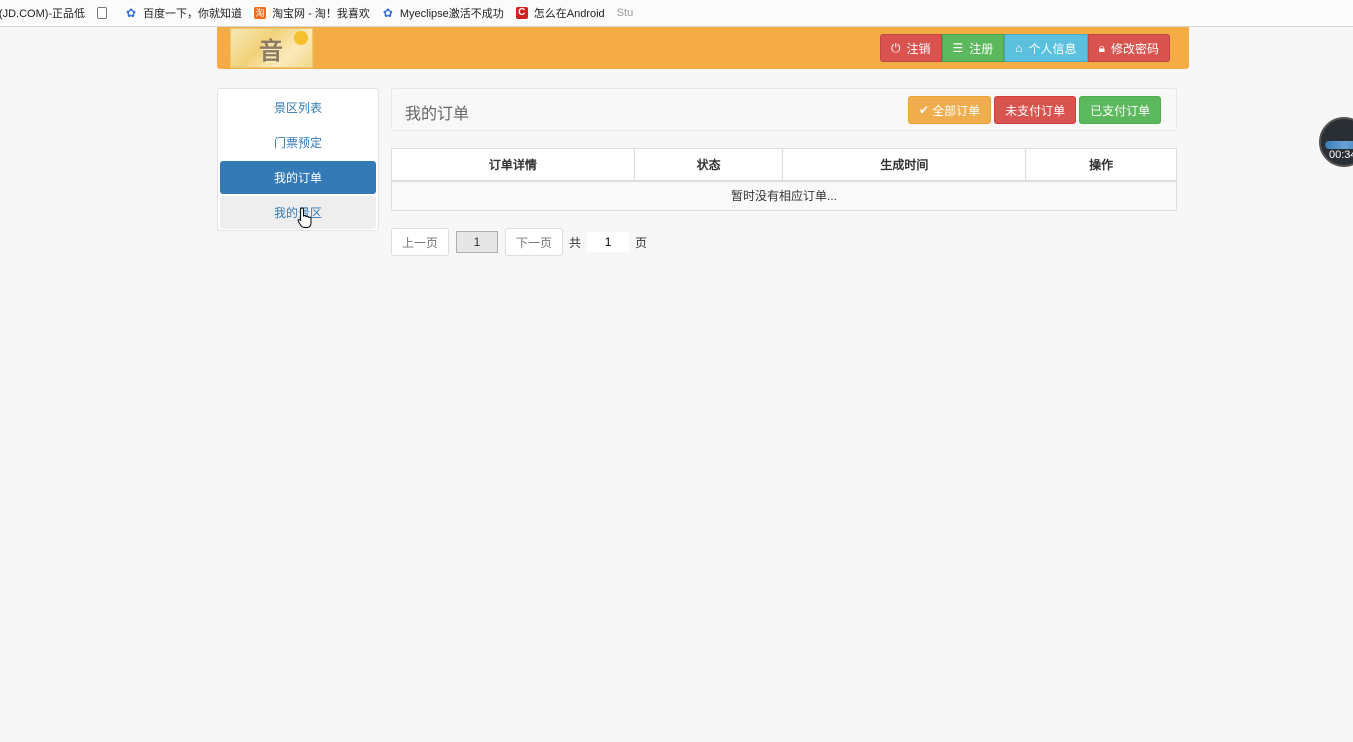 This screenshot has height=742, width=1353. Describe the element at coordinates (1101, 48) in the screenshot. I see `lock-icon: 🔒︎` at that location.